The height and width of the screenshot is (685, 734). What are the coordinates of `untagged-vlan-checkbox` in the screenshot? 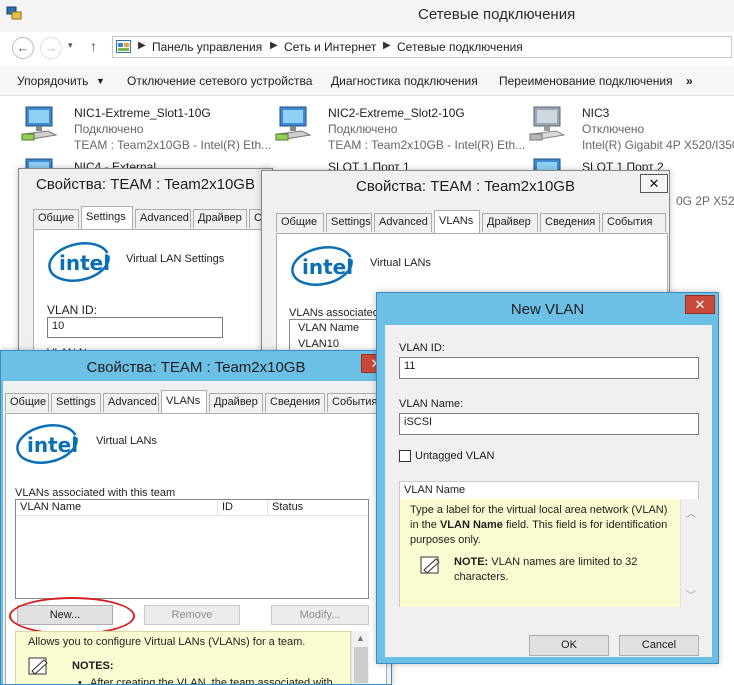 It's located at (405, 456).